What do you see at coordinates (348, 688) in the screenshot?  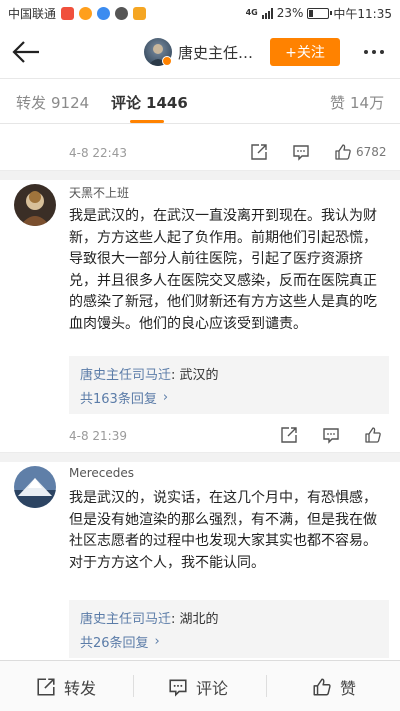 I see `like-label: 赞` at bounding box center [348, 688].